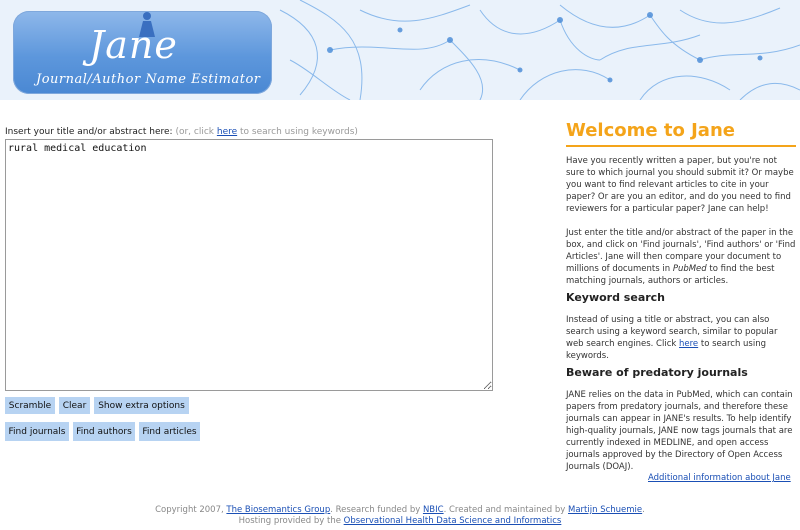  Describe the element at coordinates (141, 405) in the screenshot. I see `show-extra-options-button: Show extra options` at that location.